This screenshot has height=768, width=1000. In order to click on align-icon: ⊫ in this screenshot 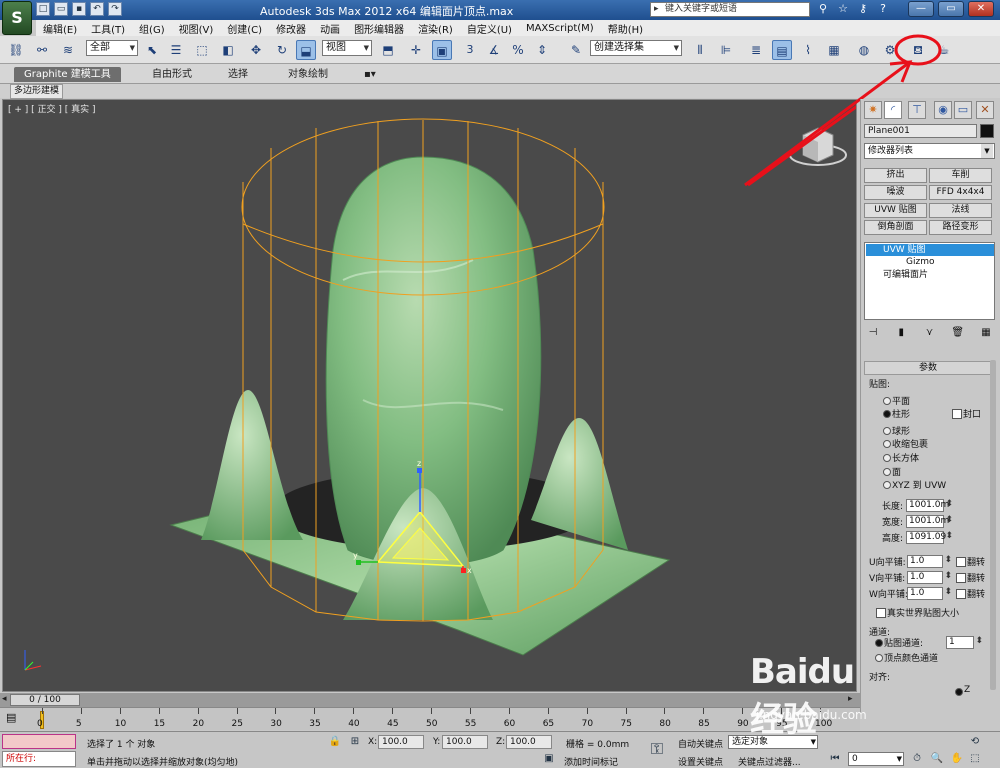, I will do `click(726, 50)`.